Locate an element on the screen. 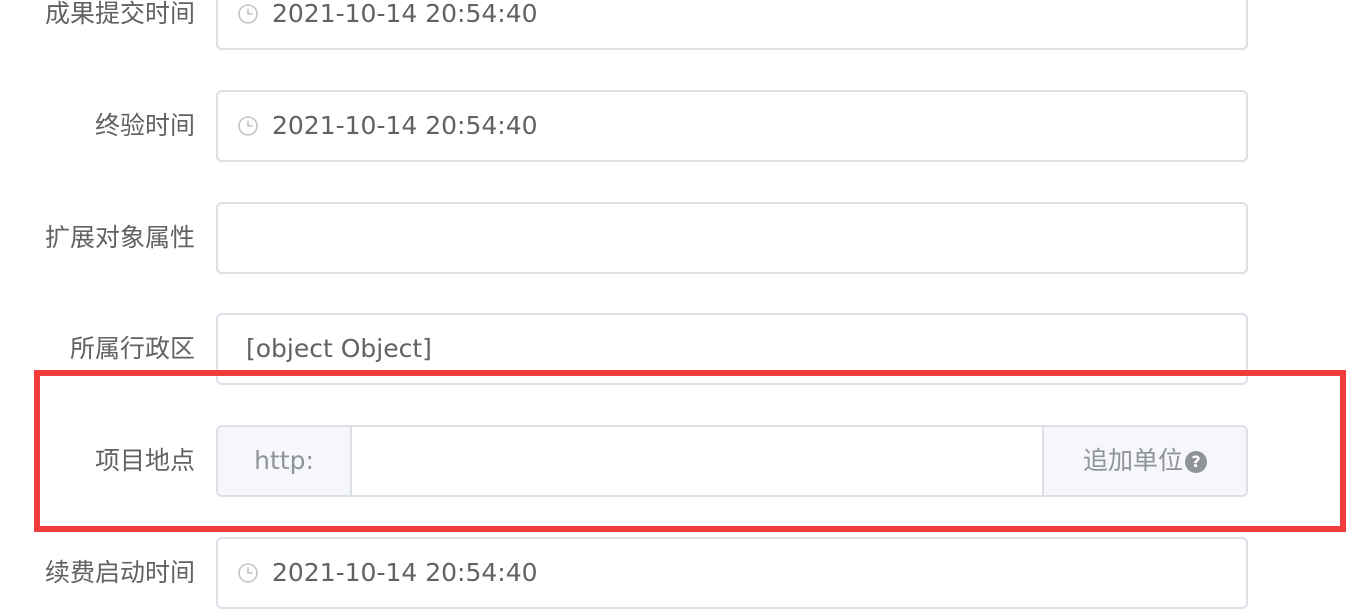 The height and width of the screenshot is (612, 1362). add-unit-button: 追加单位? is located at coordinates (1144, 461).